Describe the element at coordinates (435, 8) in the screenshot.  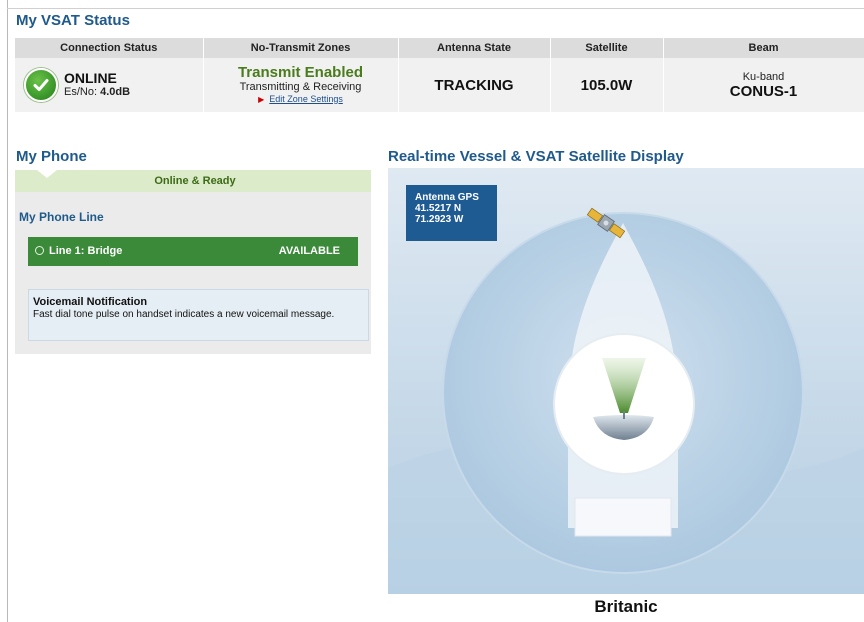
I see `top-border` at that location.